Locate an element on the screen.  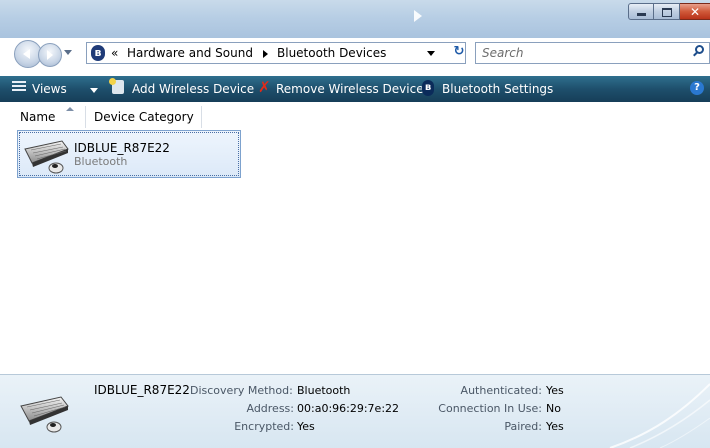
recent-pages-dropdown-button is located at coordinates (68, 52).